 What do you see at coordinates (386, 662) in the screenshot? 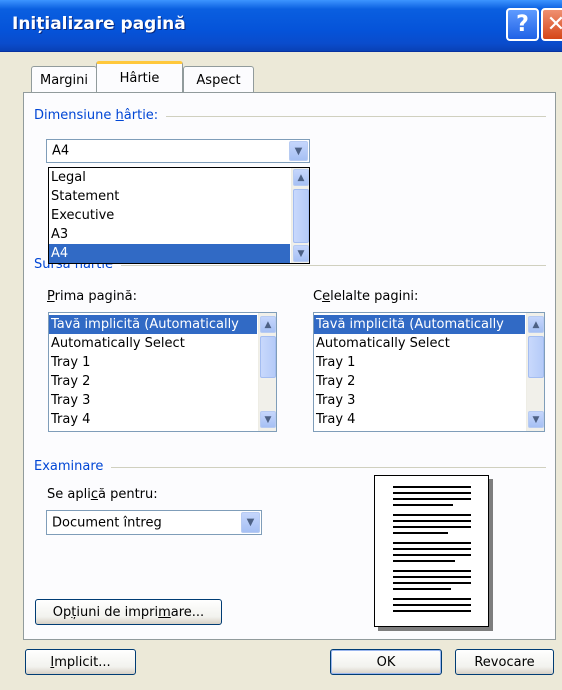
I see `ok-button: OK` at bounding box center [386, 662].